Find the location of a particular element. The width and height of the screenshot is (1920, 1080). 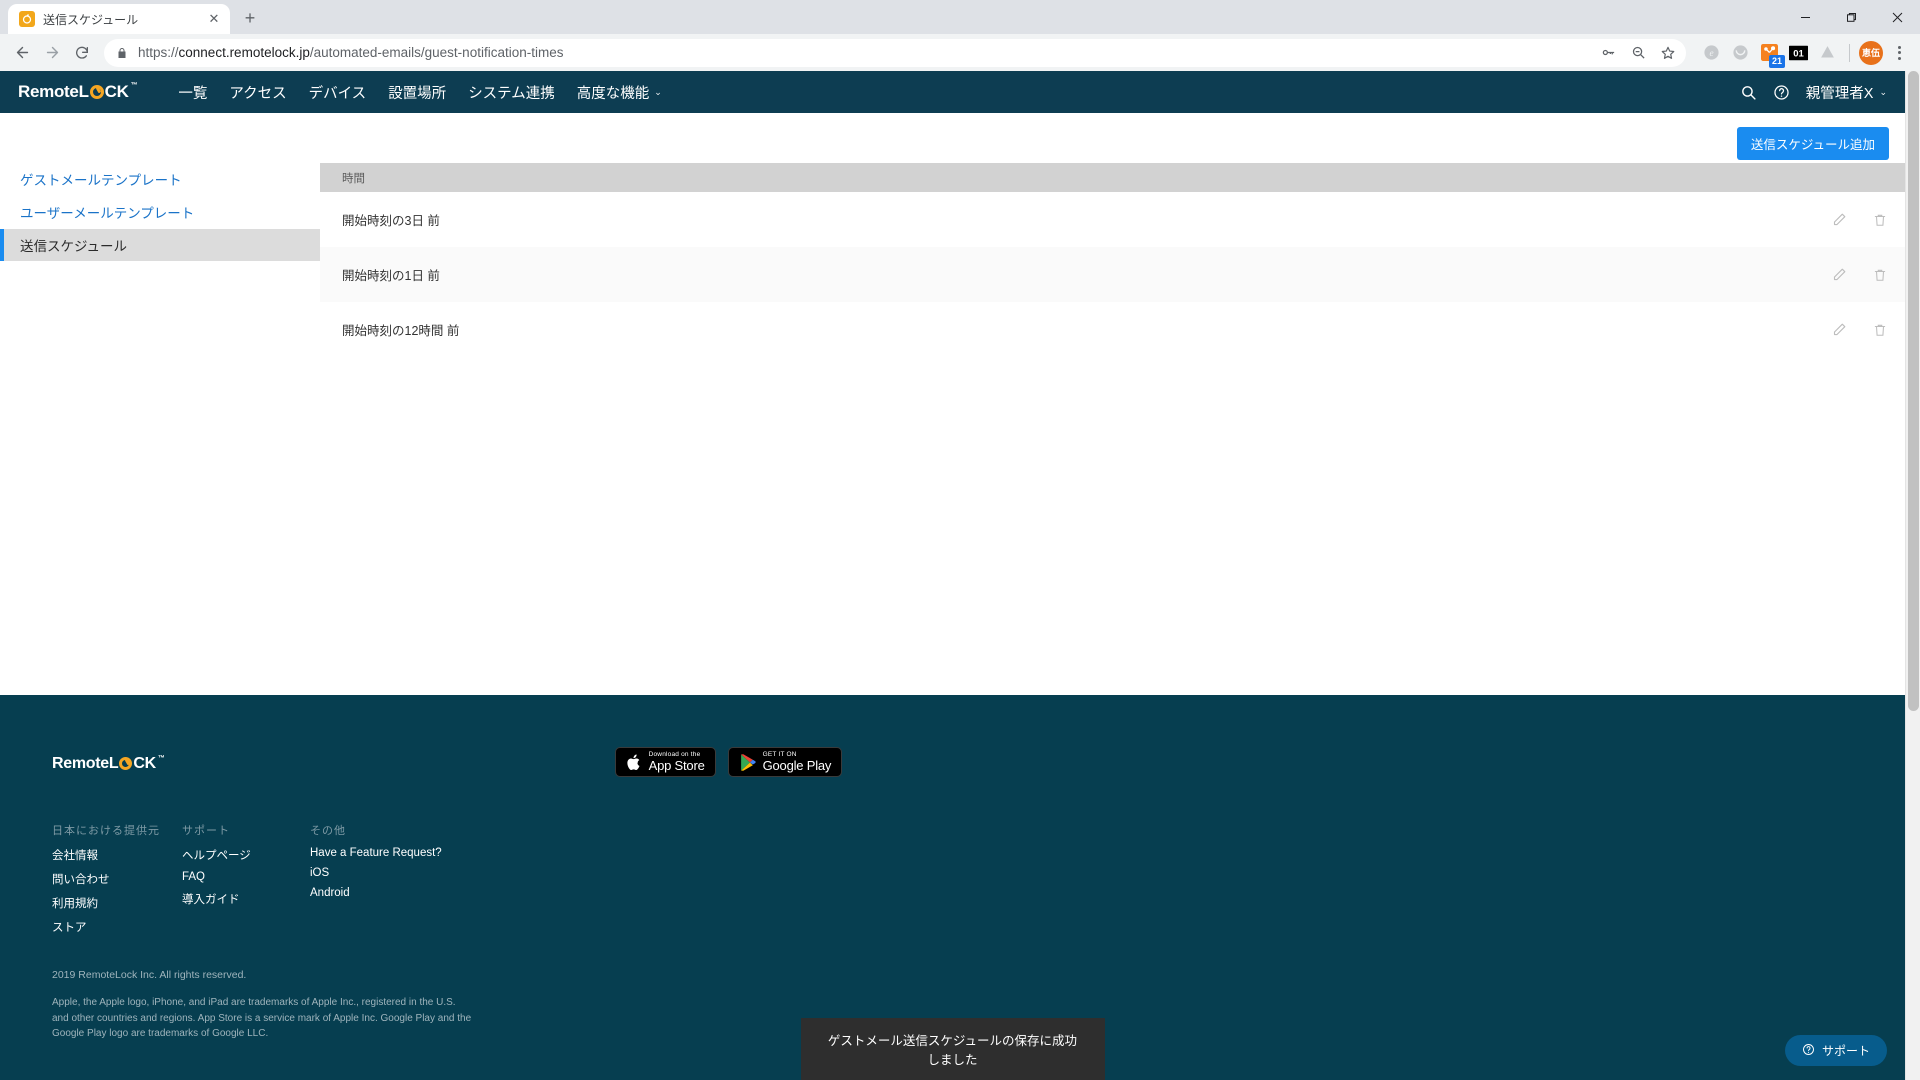

onetab-extension-icon: 01 is located at coordinates (1798, 53).